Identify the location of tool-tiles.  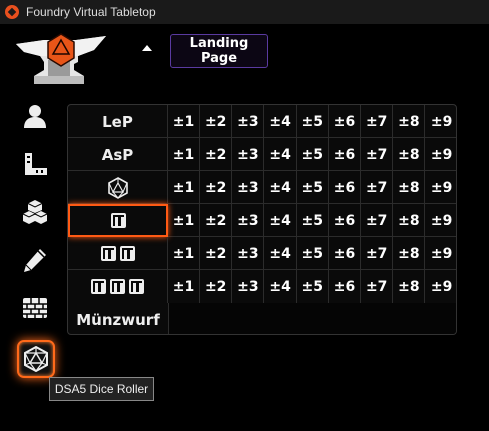
(35, 212).